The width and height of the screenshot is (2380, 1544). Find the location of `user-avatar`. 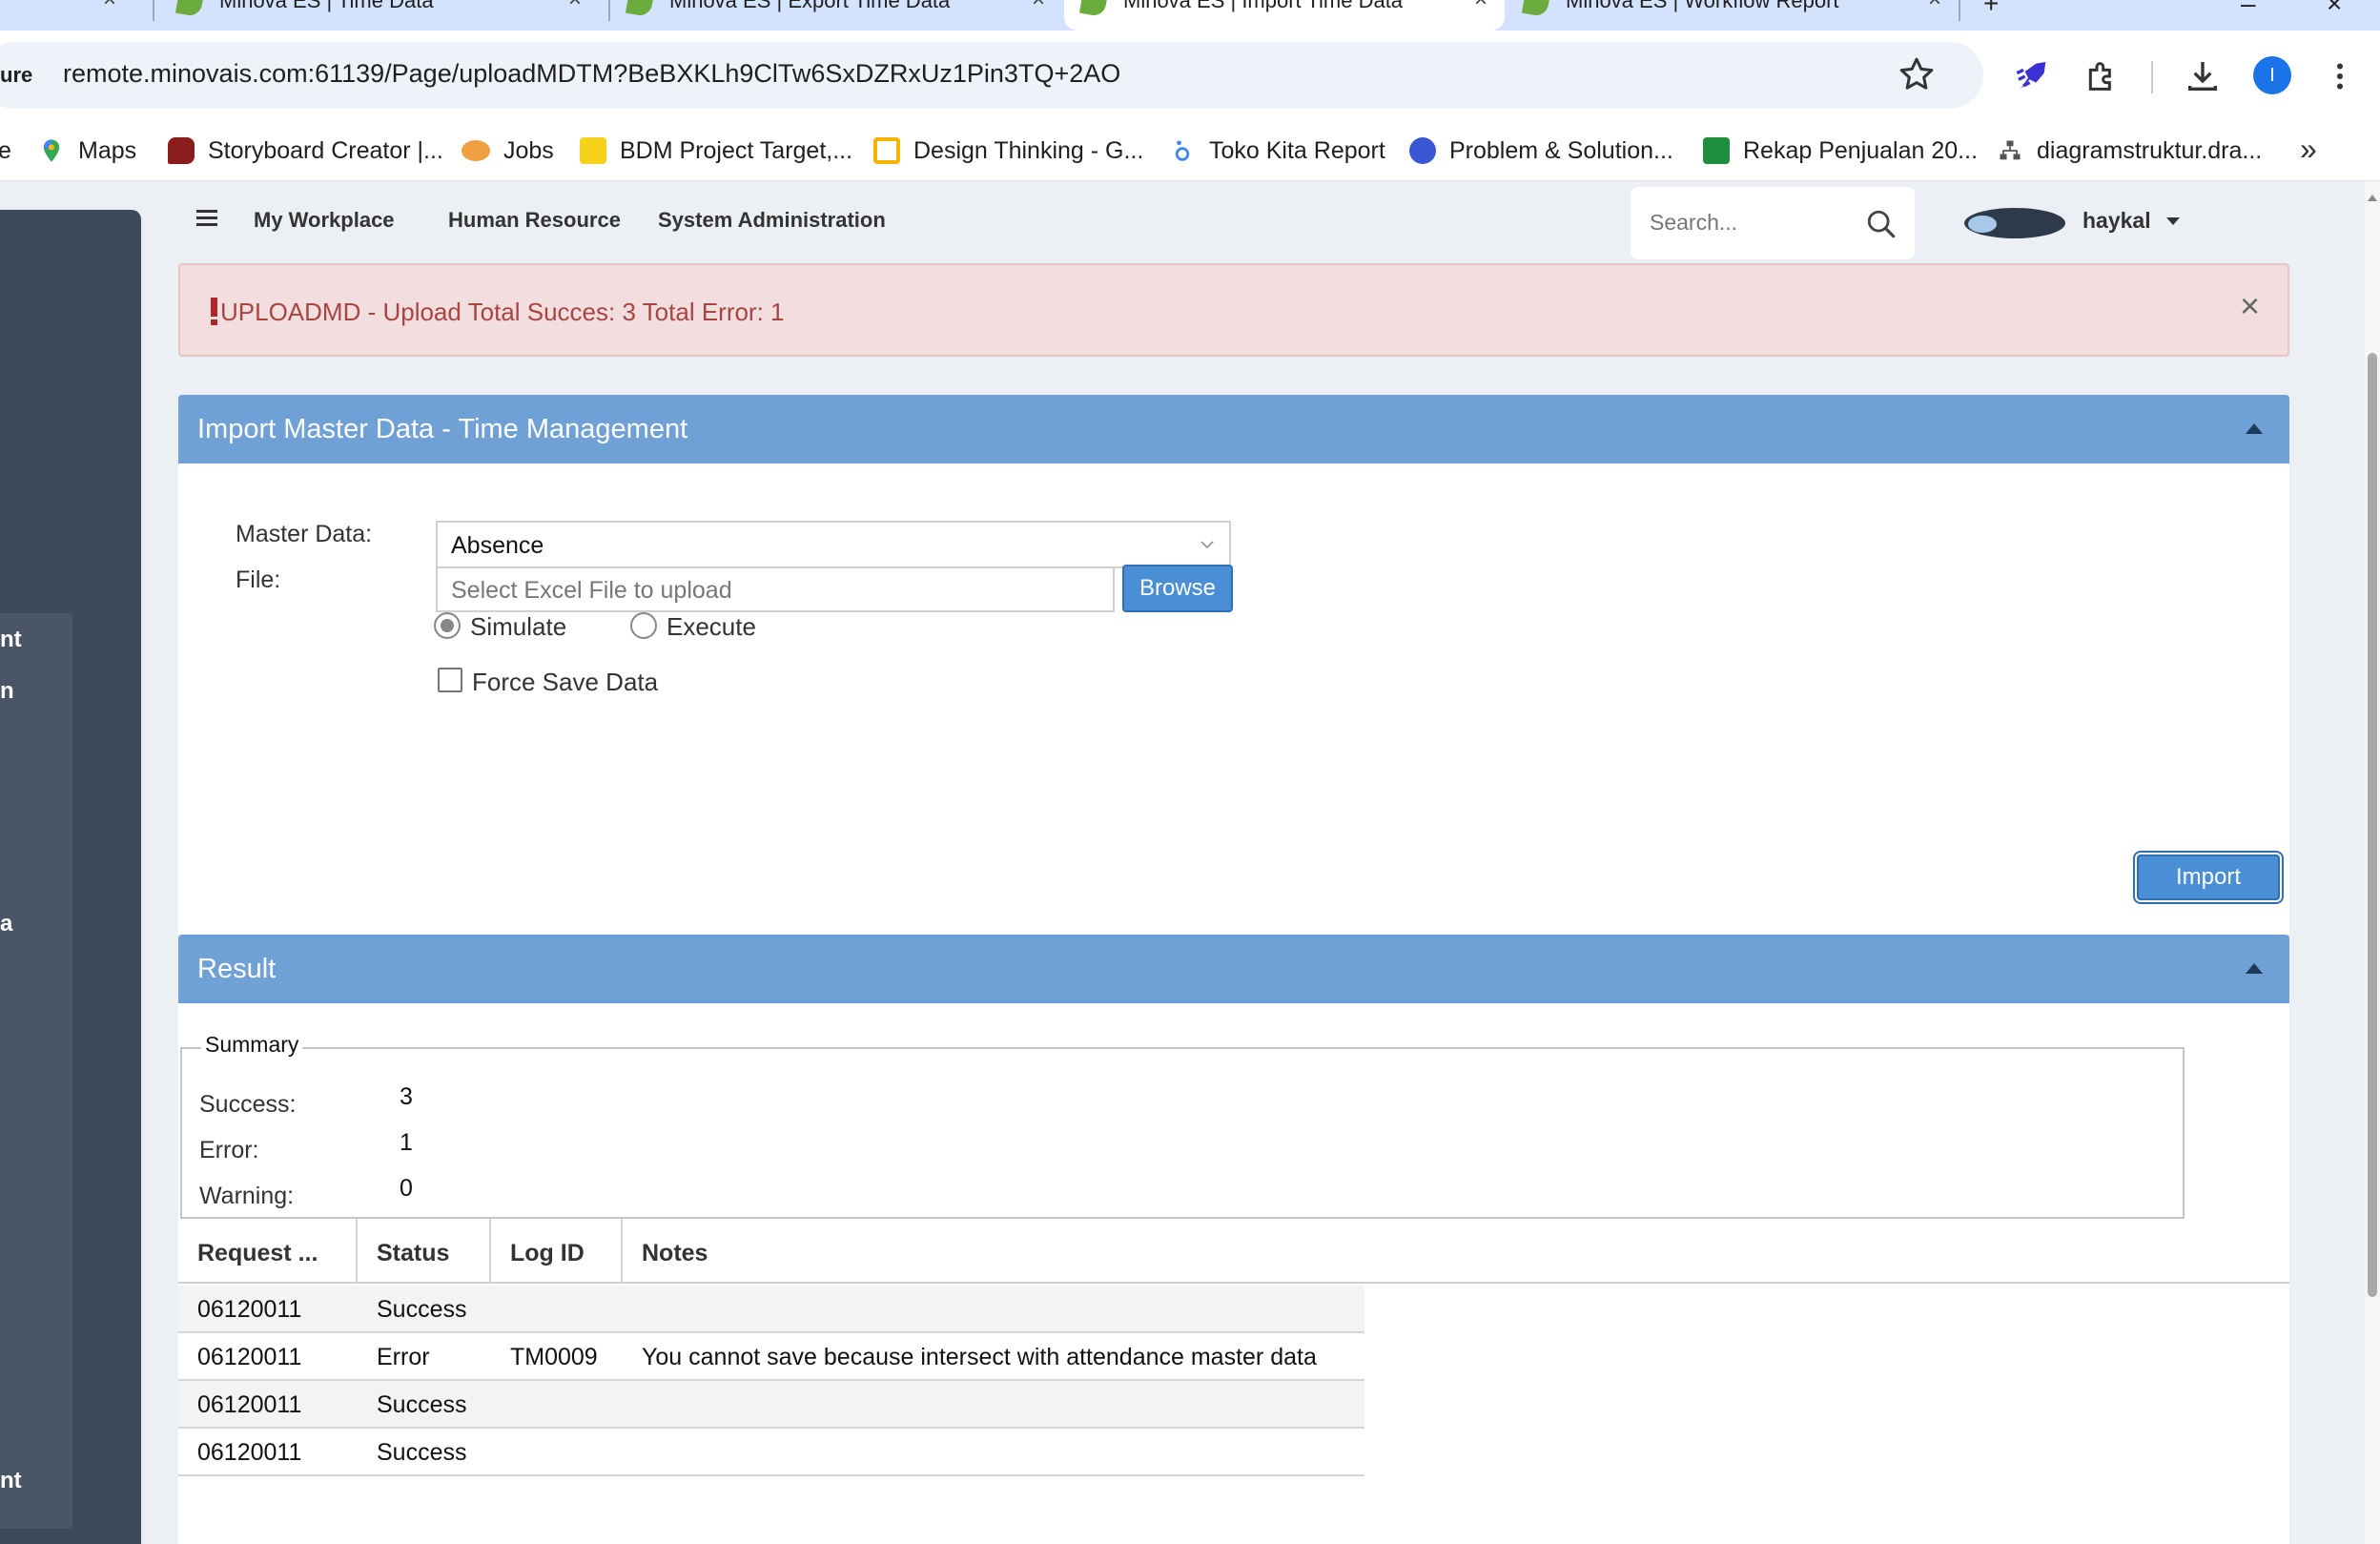

user-avatar is located at coordinates (2015, 223).